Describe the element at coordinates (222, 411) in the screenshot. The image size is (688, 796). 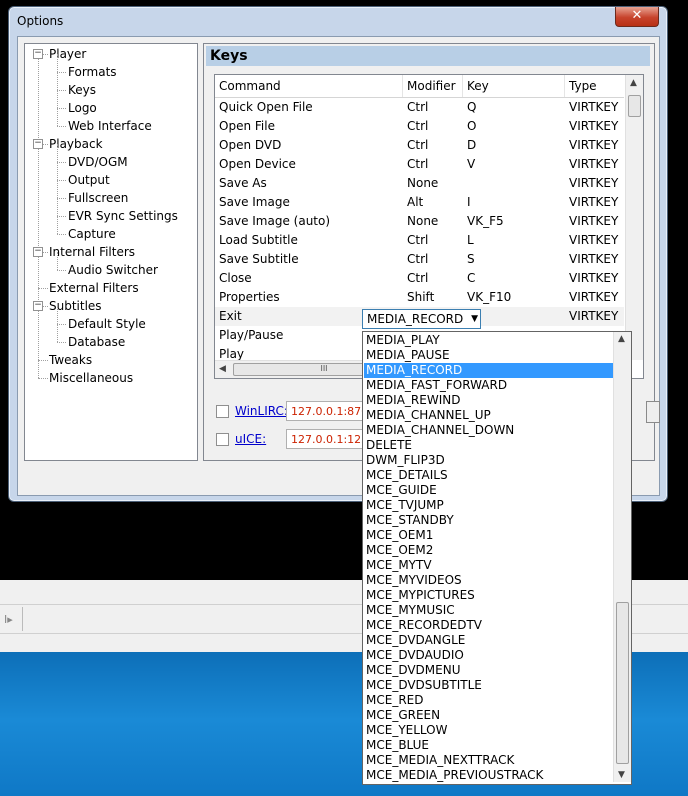
I see `winlirc-checkbox` at that location.